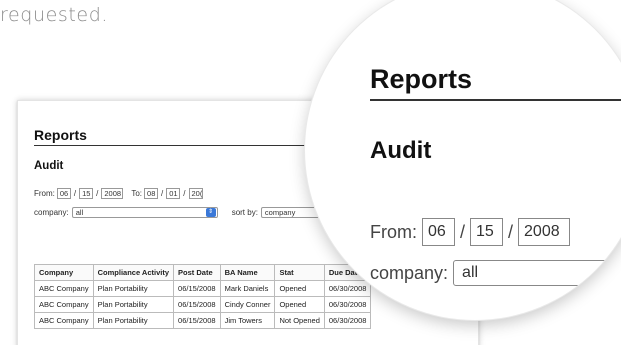 This screenshot has height=345, width=621. I want to click on table-cell: Jim Towers, so click(247, 320).